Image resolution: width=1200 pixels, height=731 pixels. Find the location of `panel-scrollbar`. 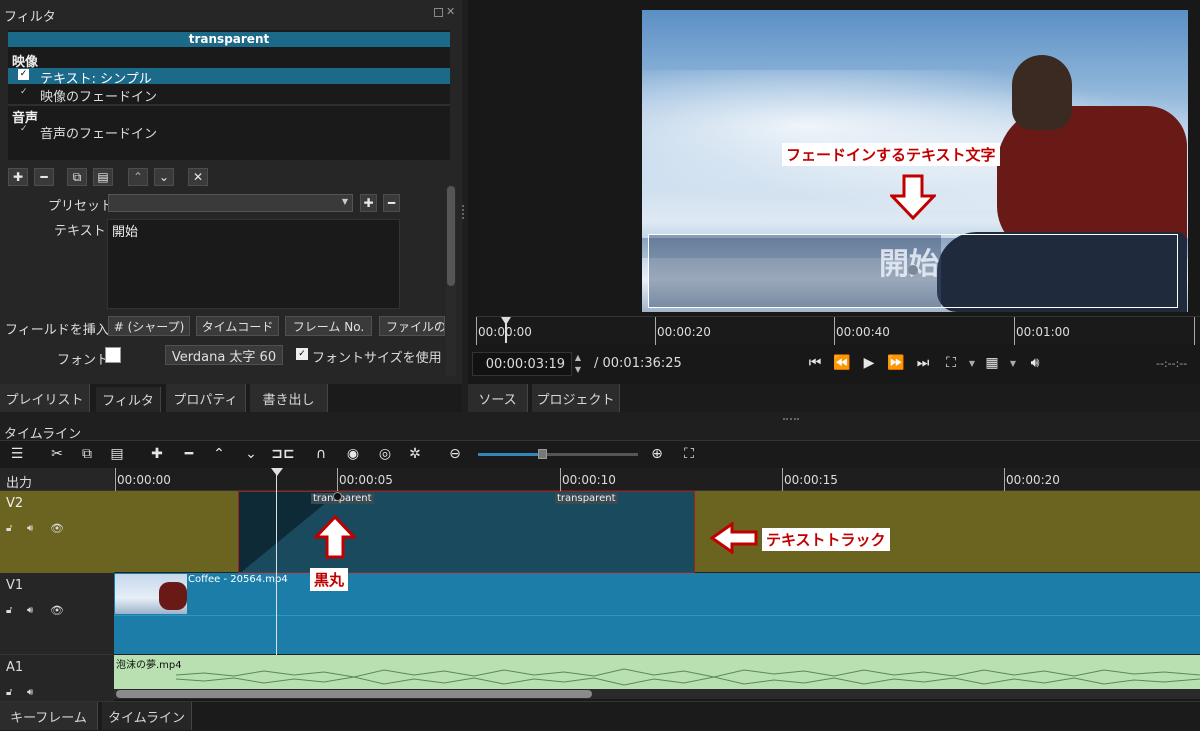

panel-scrollbar is located at coordinates (451, 281).